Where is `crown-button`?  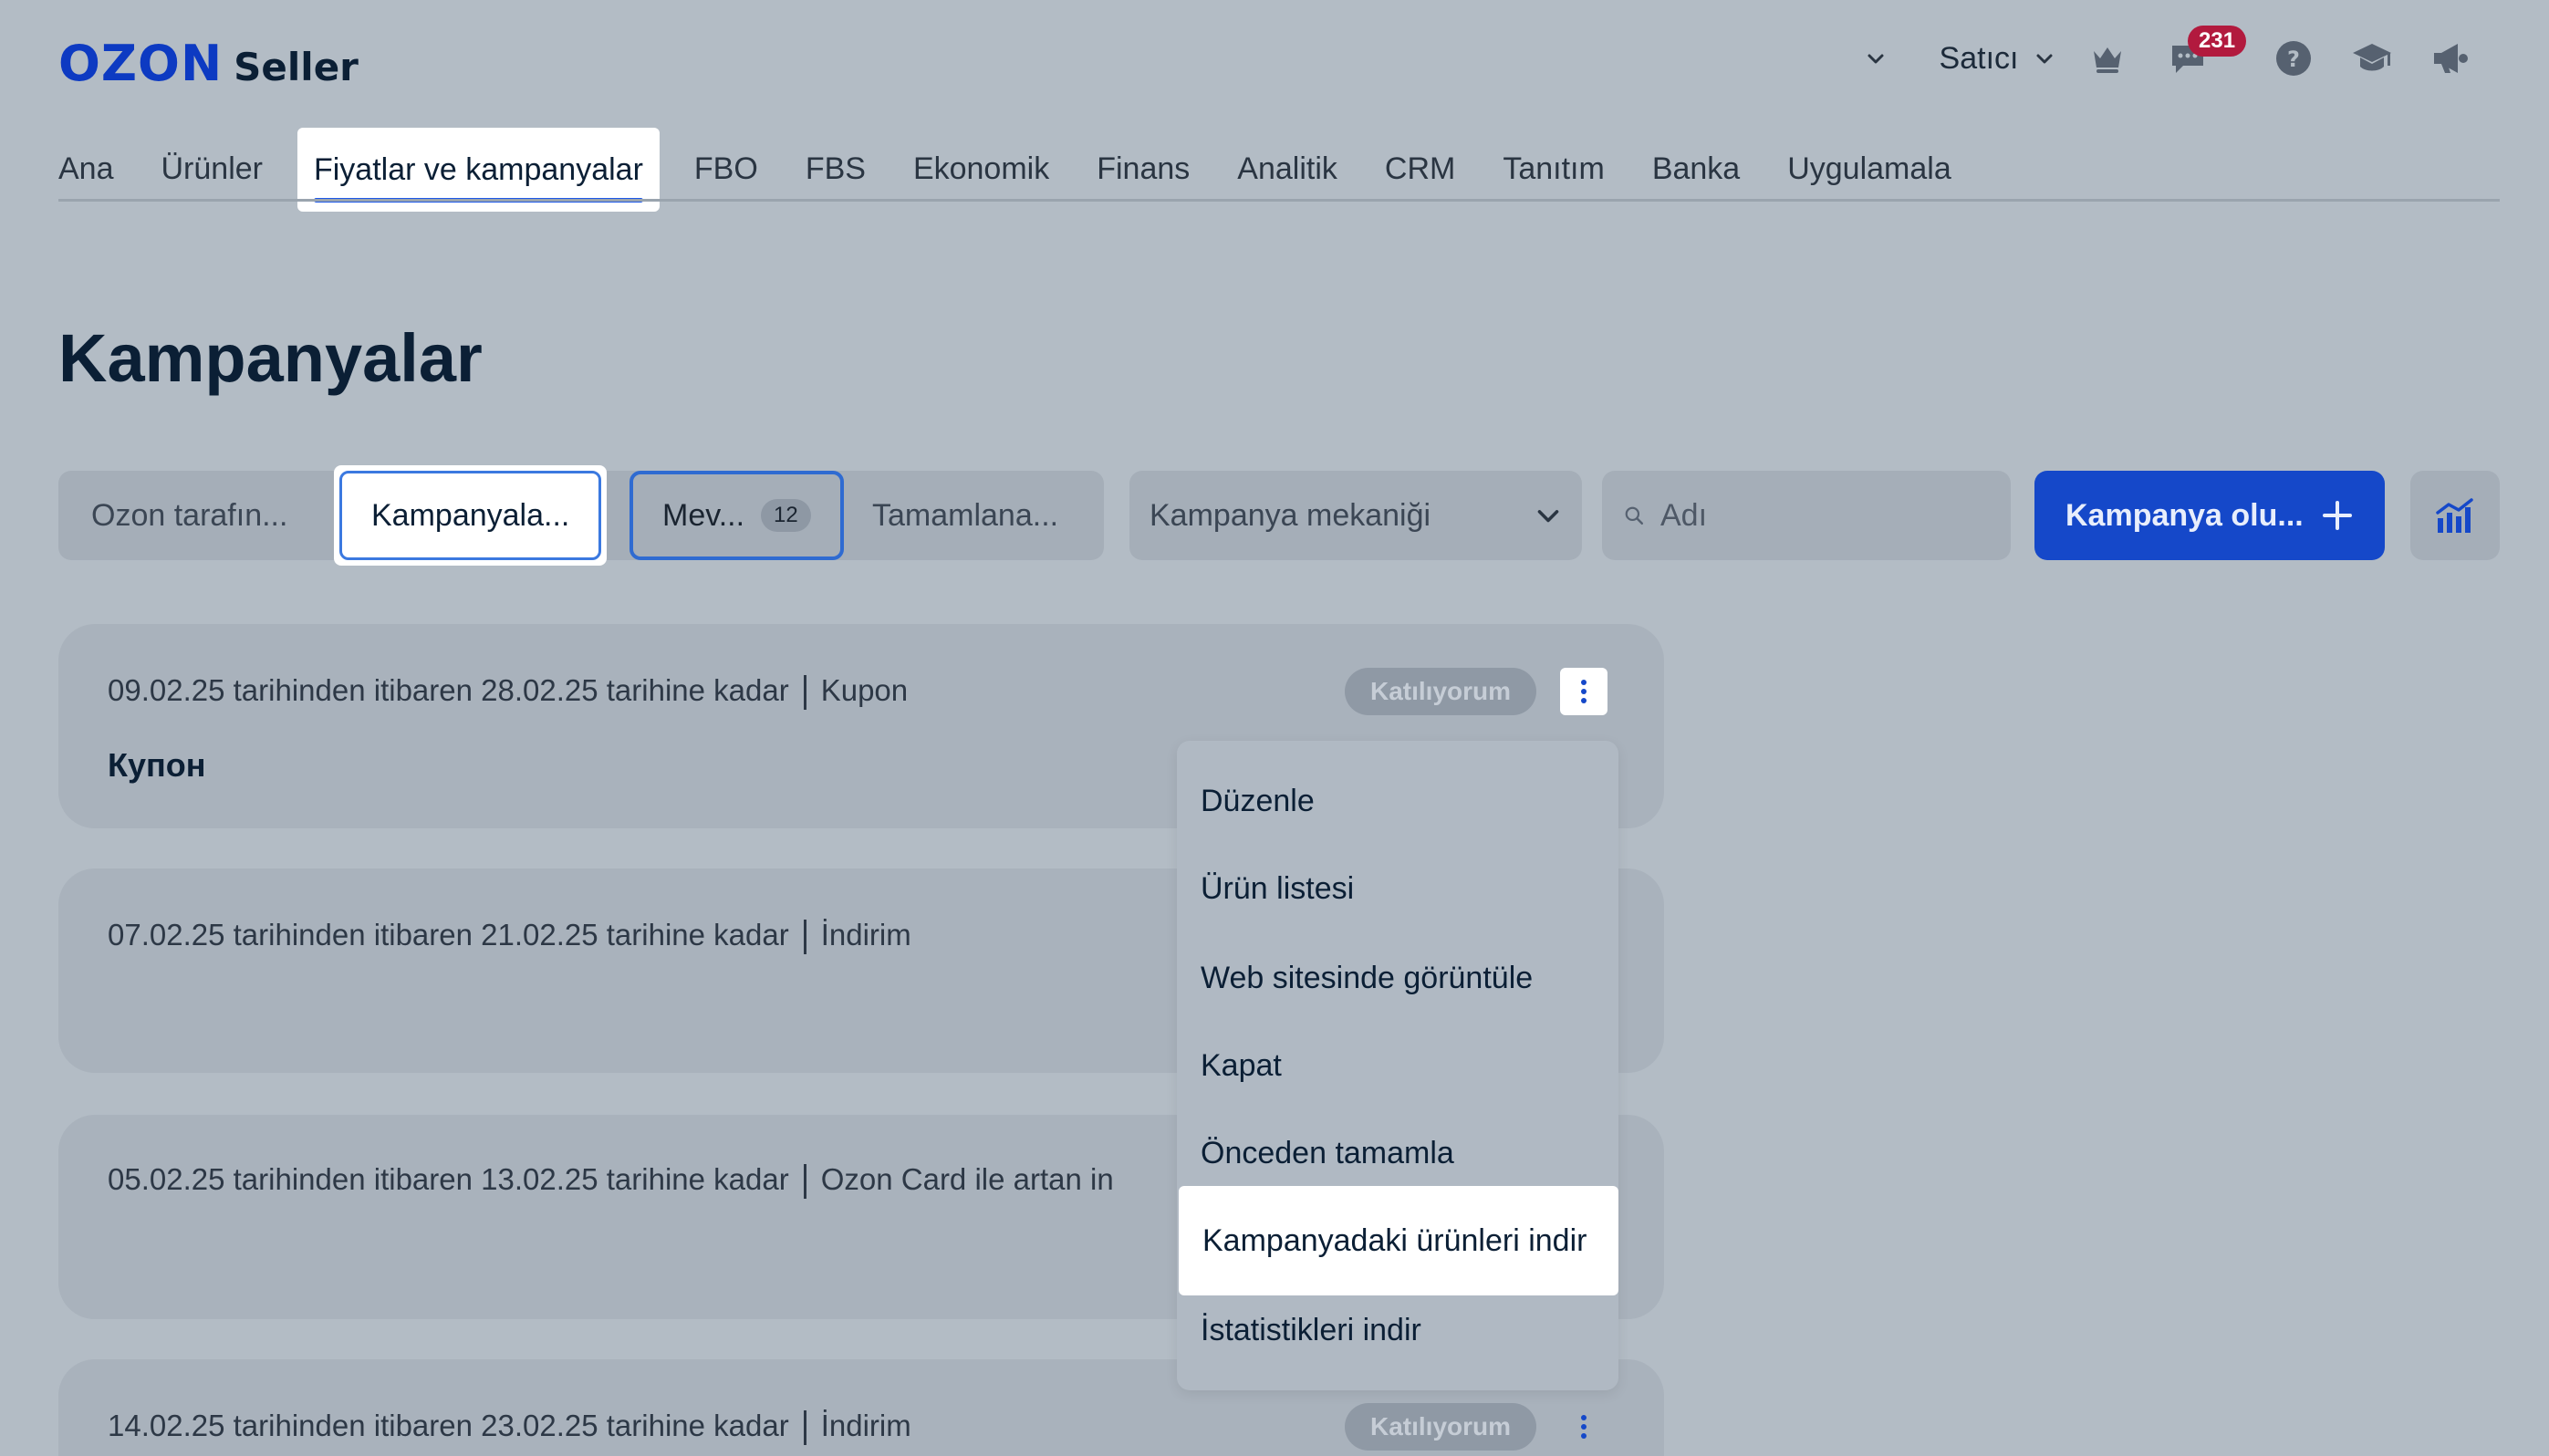 crown-button is located at coordinates (2107, 58).